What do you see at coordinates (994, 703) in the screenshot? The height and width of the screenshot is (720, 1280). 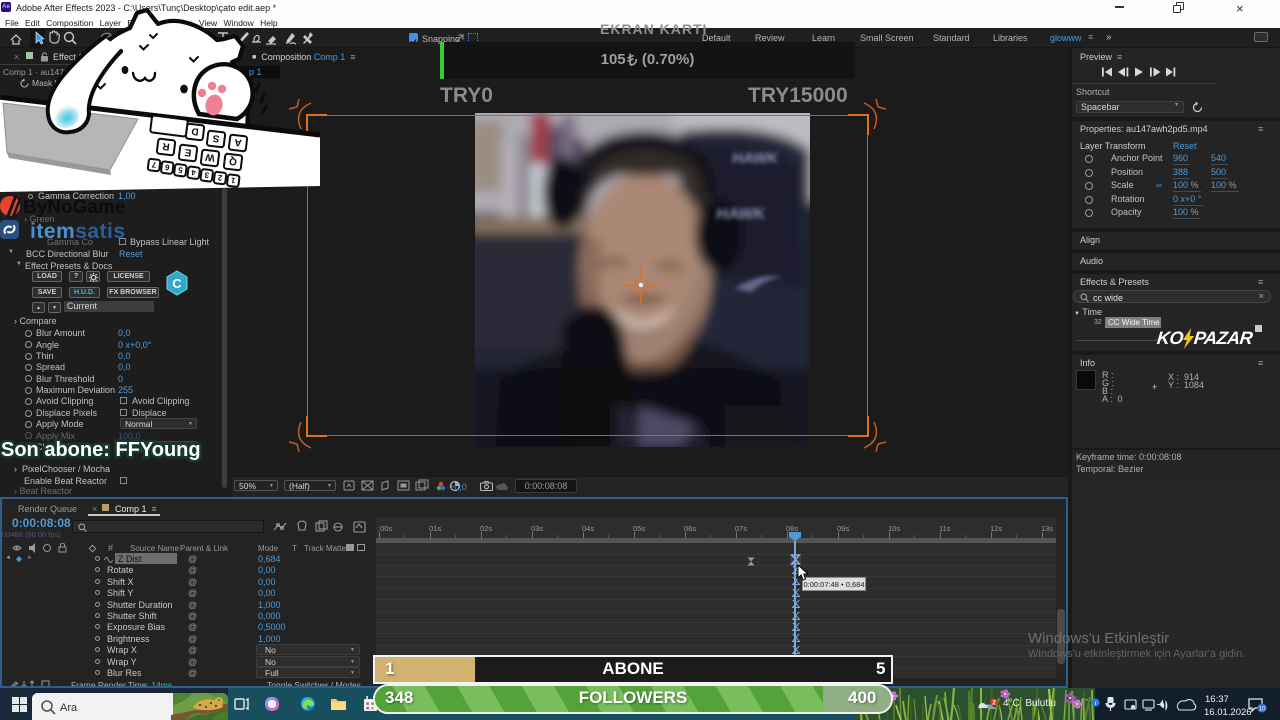 I see `svg-text: 2` at bounding box center [994, 703].